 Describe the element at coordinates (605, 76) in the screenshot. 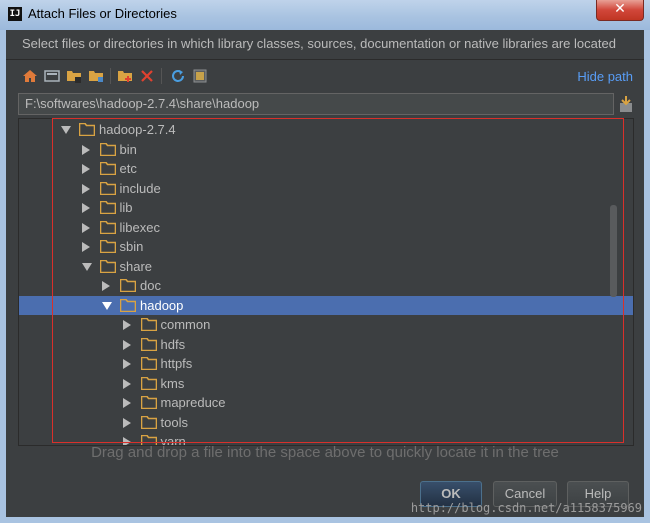

I see `hide-path-link: Hide path` at that location.